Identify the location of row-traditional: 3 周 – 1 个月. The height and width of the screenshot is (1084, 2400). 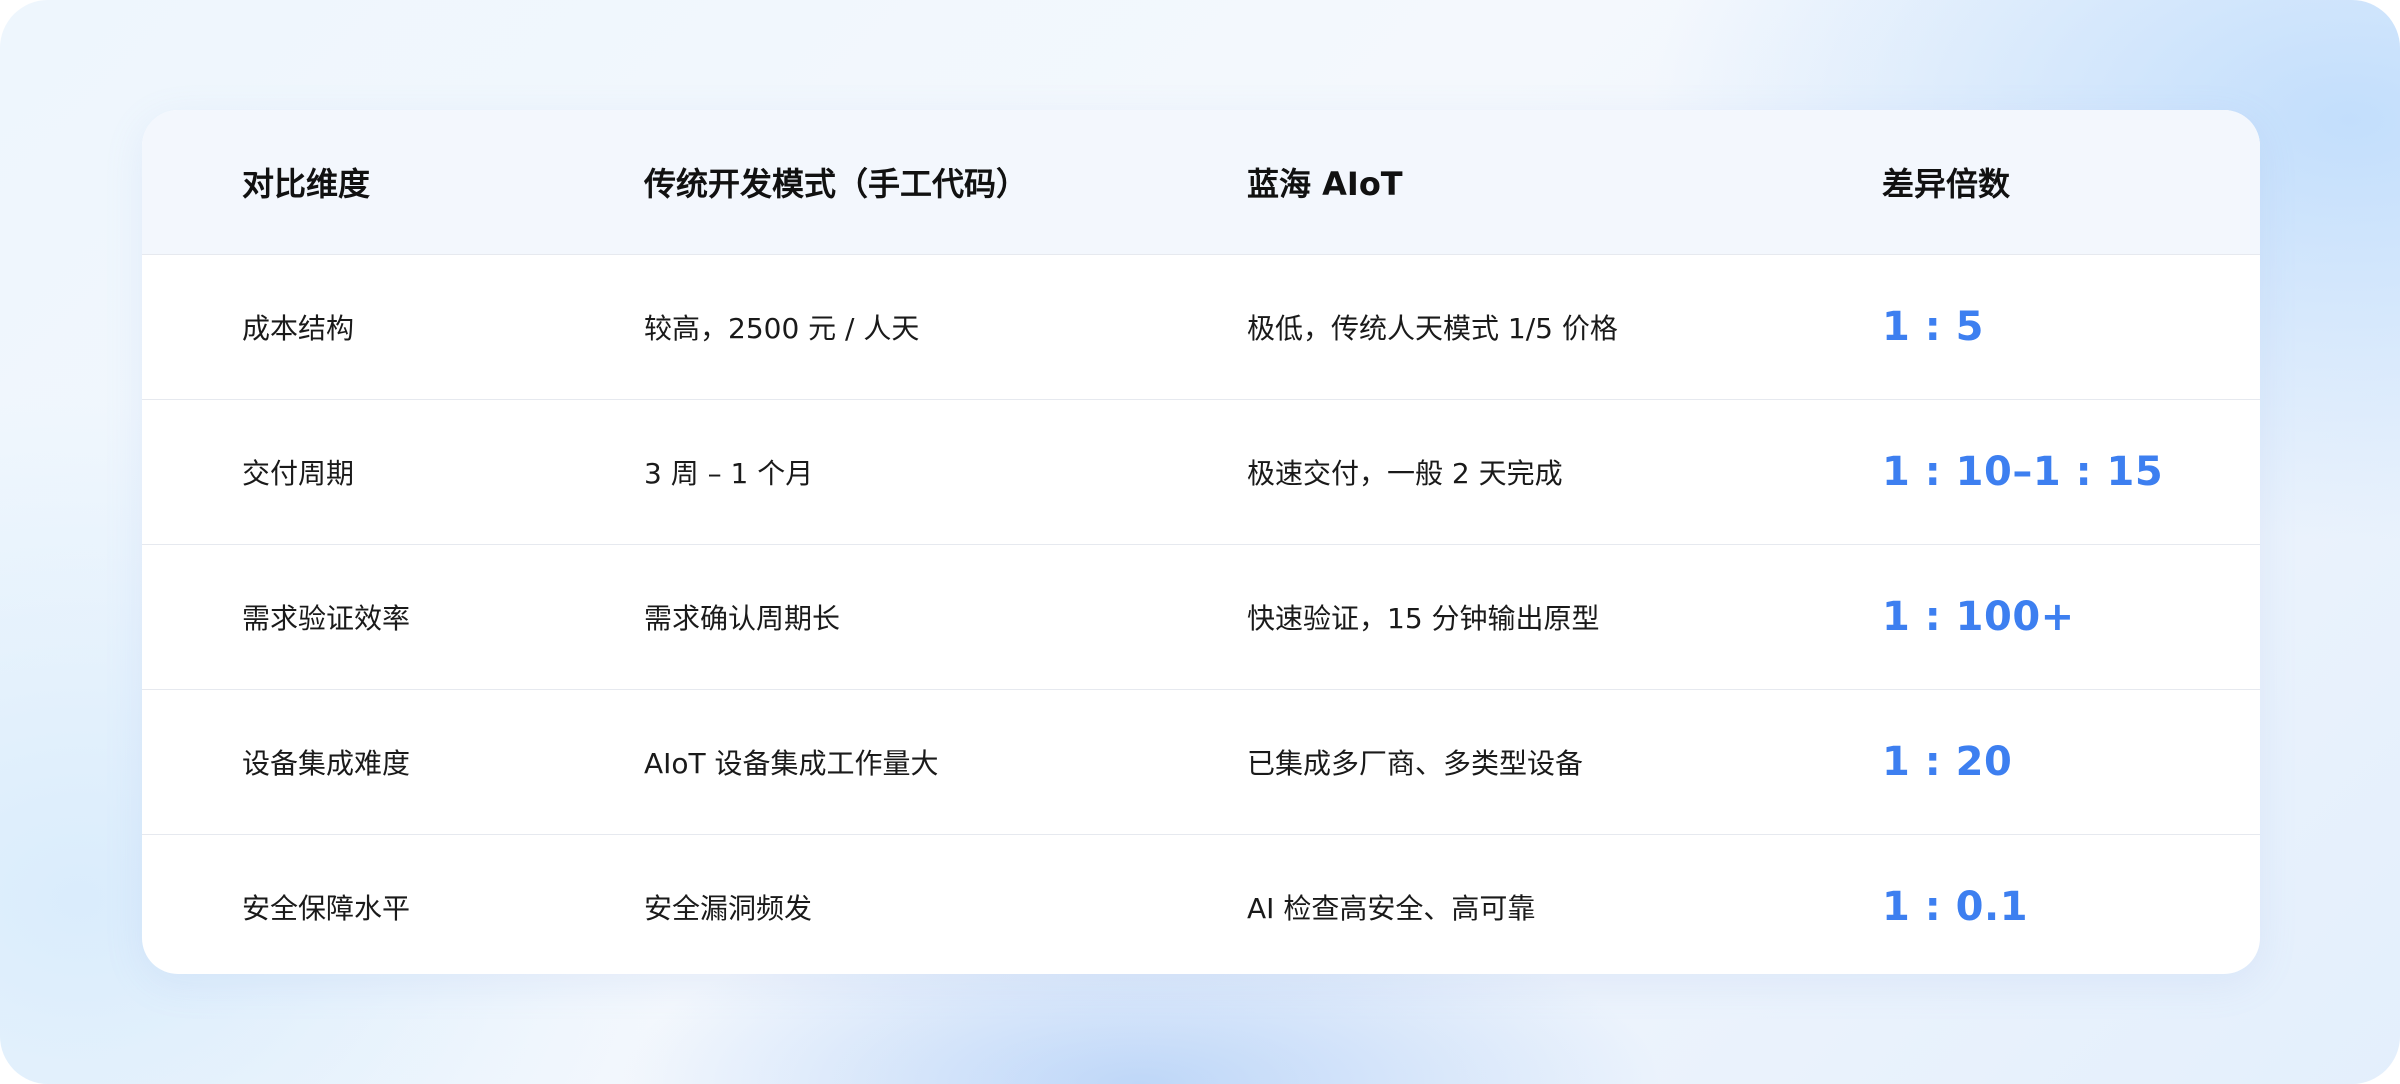
(729, 473).